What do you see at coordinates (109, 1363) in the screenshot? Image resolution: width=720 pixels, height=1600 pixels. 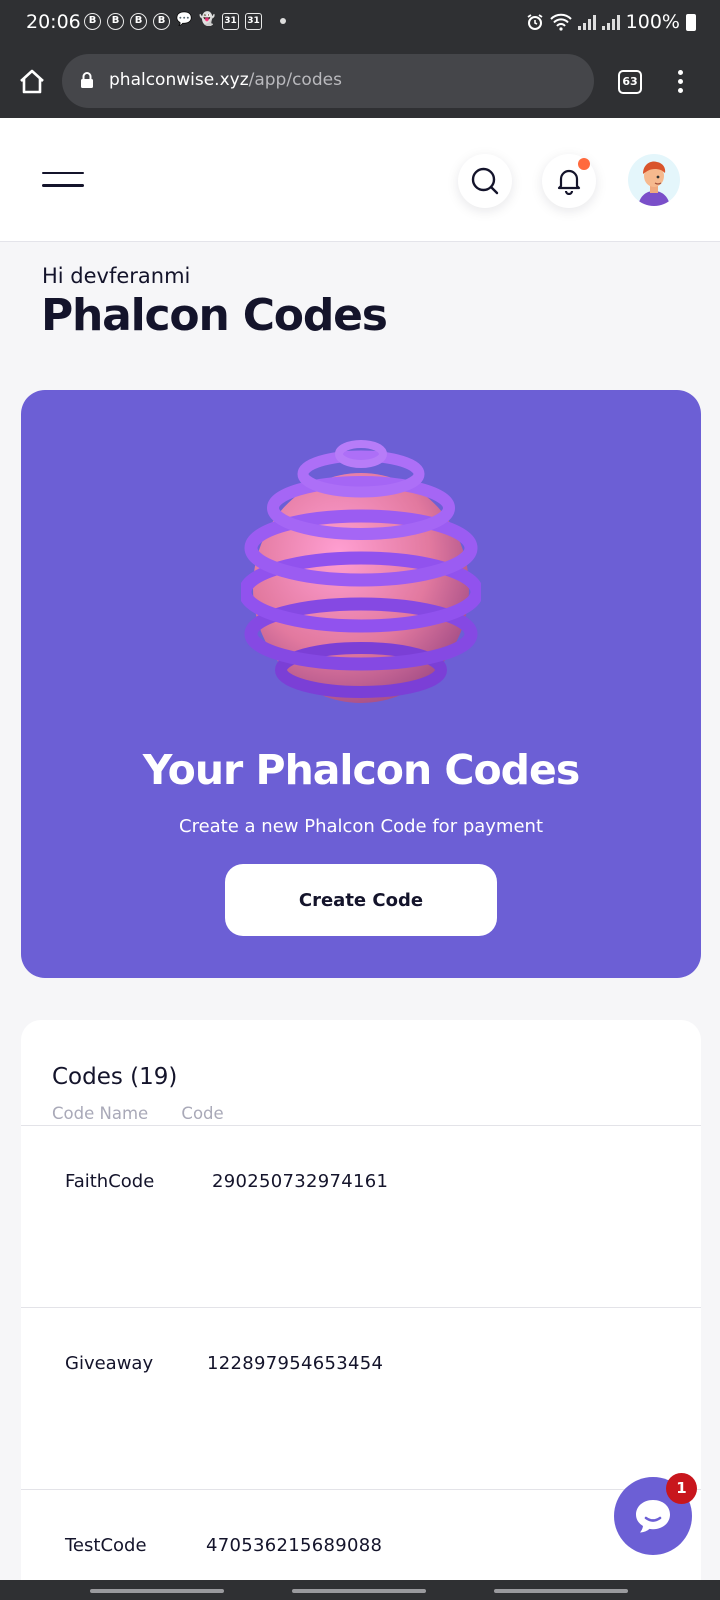 I see `code-name-cell: Giveaway` at bounding box center [109, 1363].